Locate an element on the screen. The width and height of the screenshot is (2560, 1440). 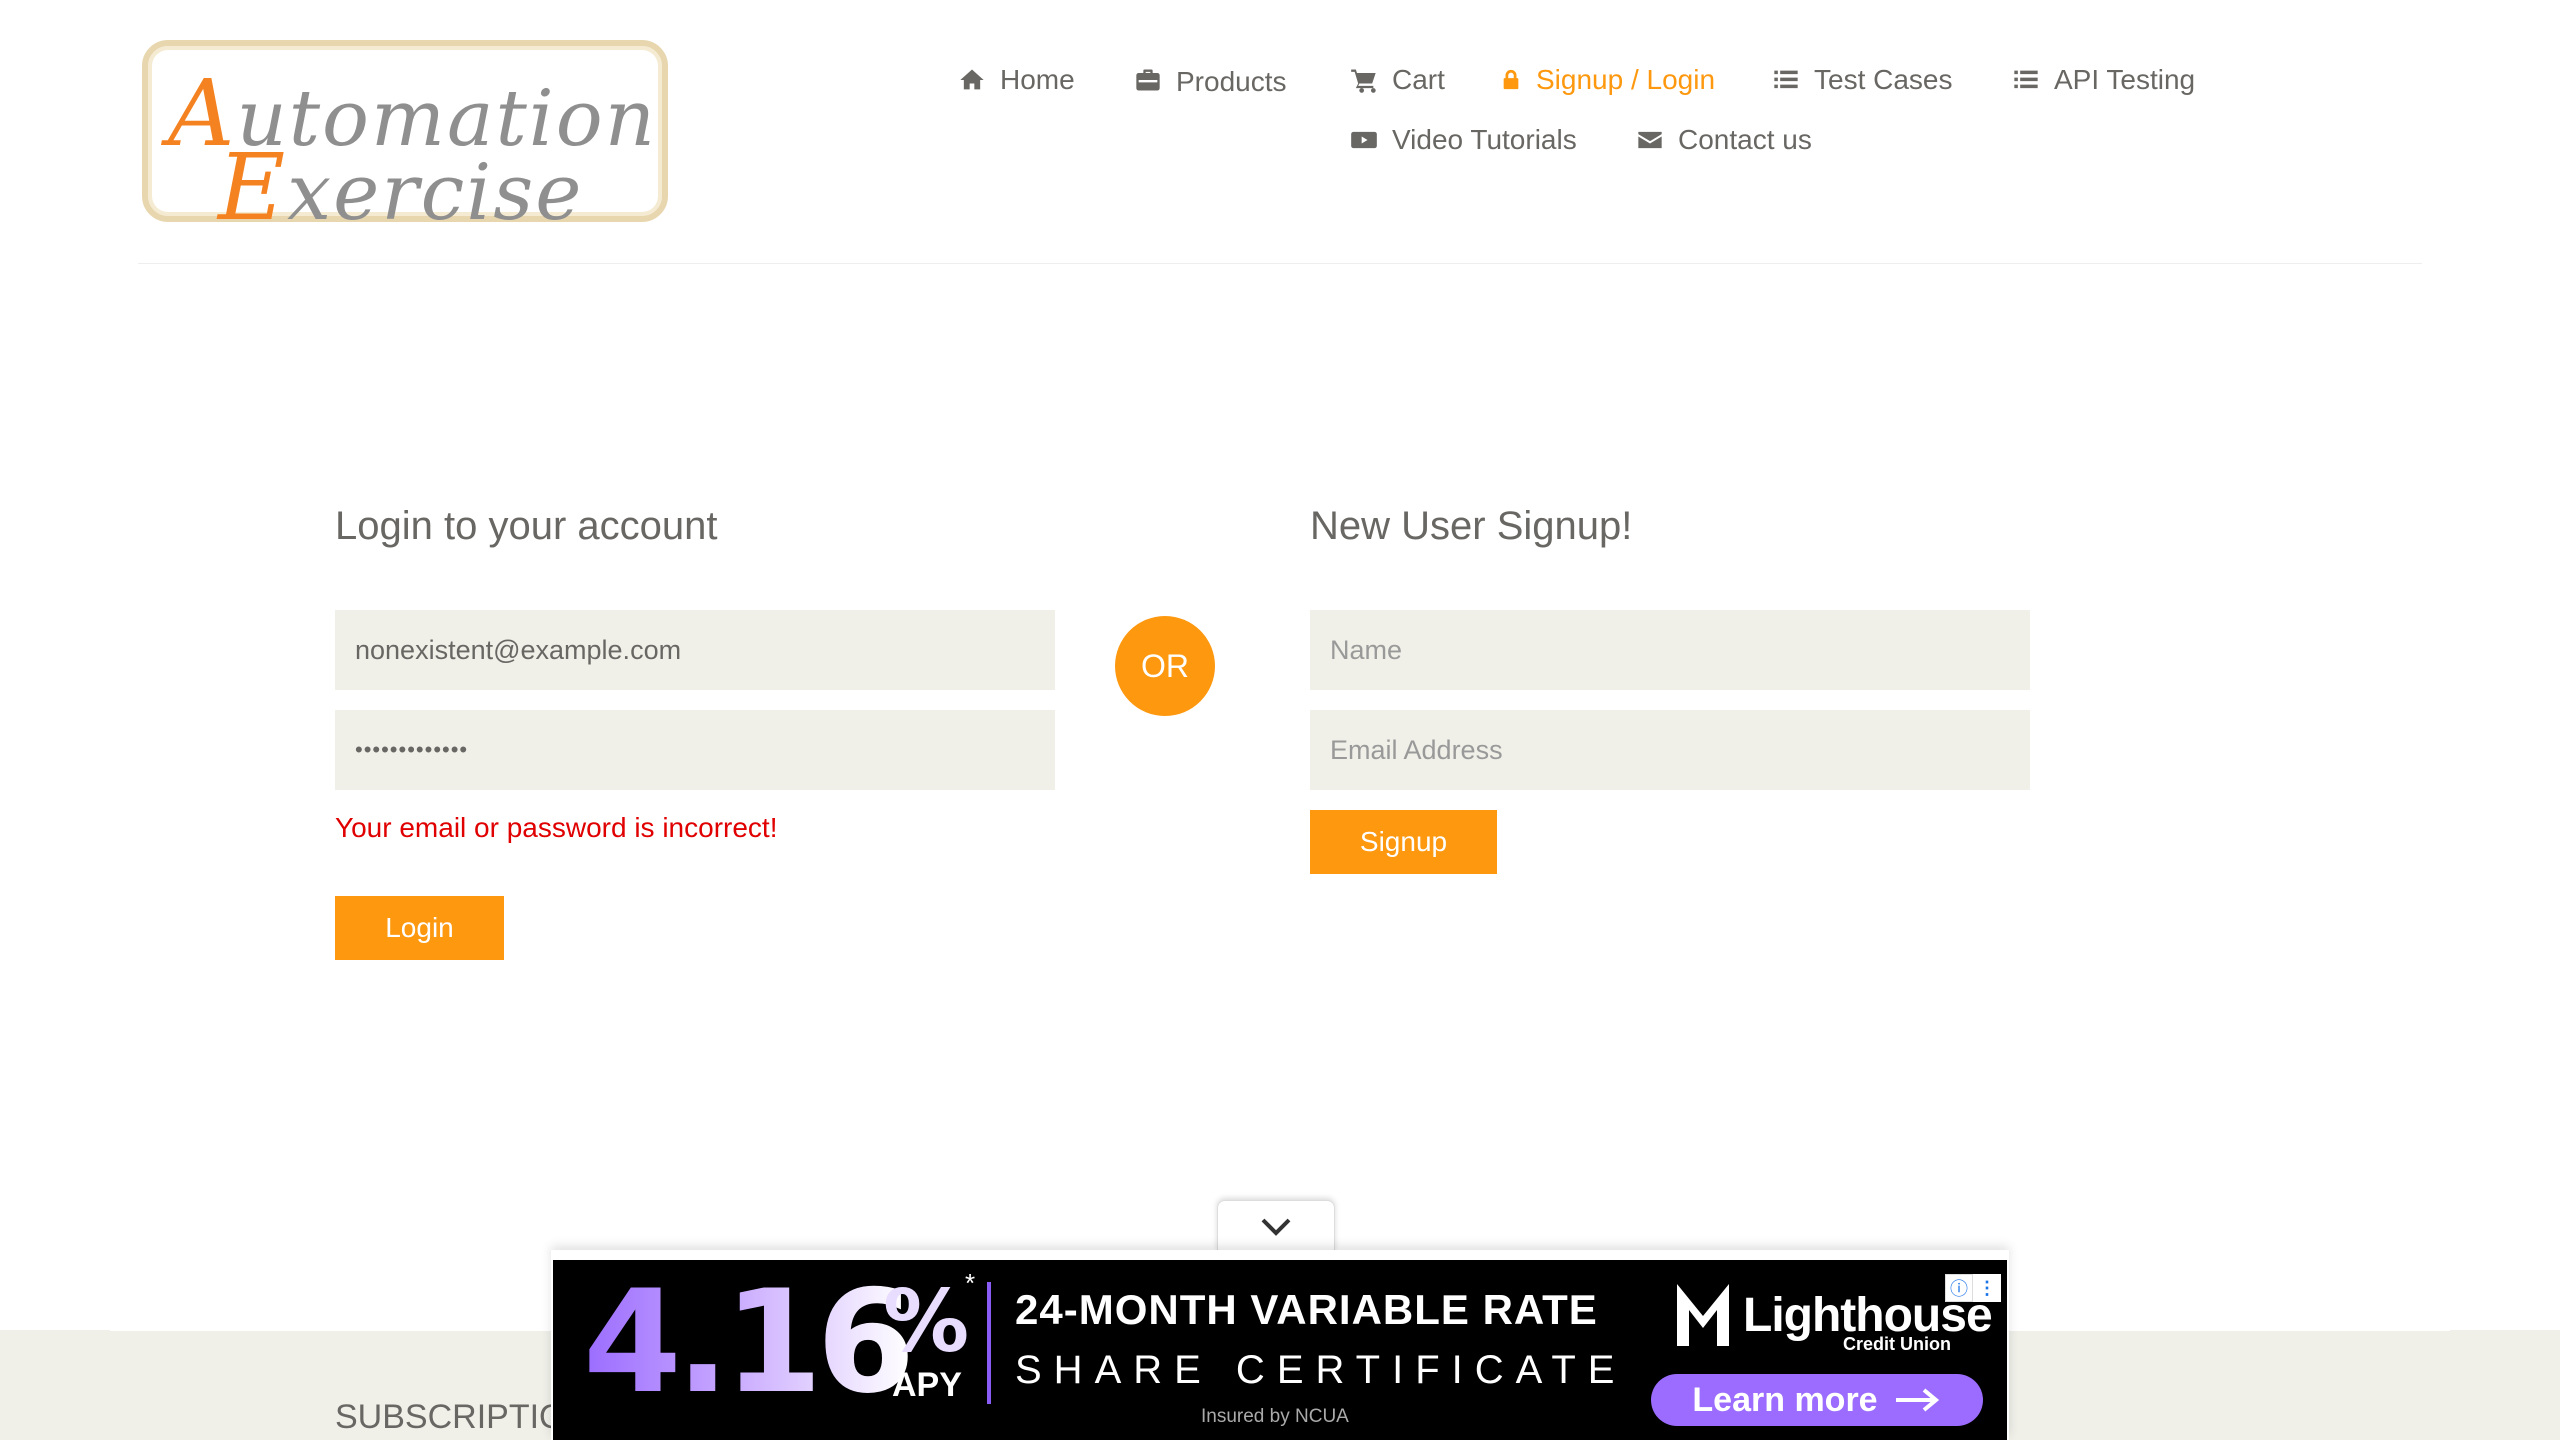
ad-headline: 24-MONTH VARIABLE RATE is located at coordinates (1306, 1309).